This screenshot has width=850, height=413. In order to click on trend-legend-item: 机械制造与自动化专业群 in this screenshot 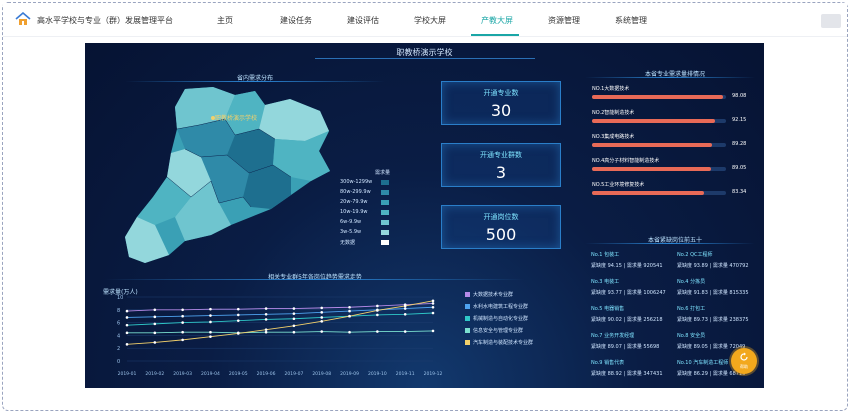, I will do `click(496, 318)`.